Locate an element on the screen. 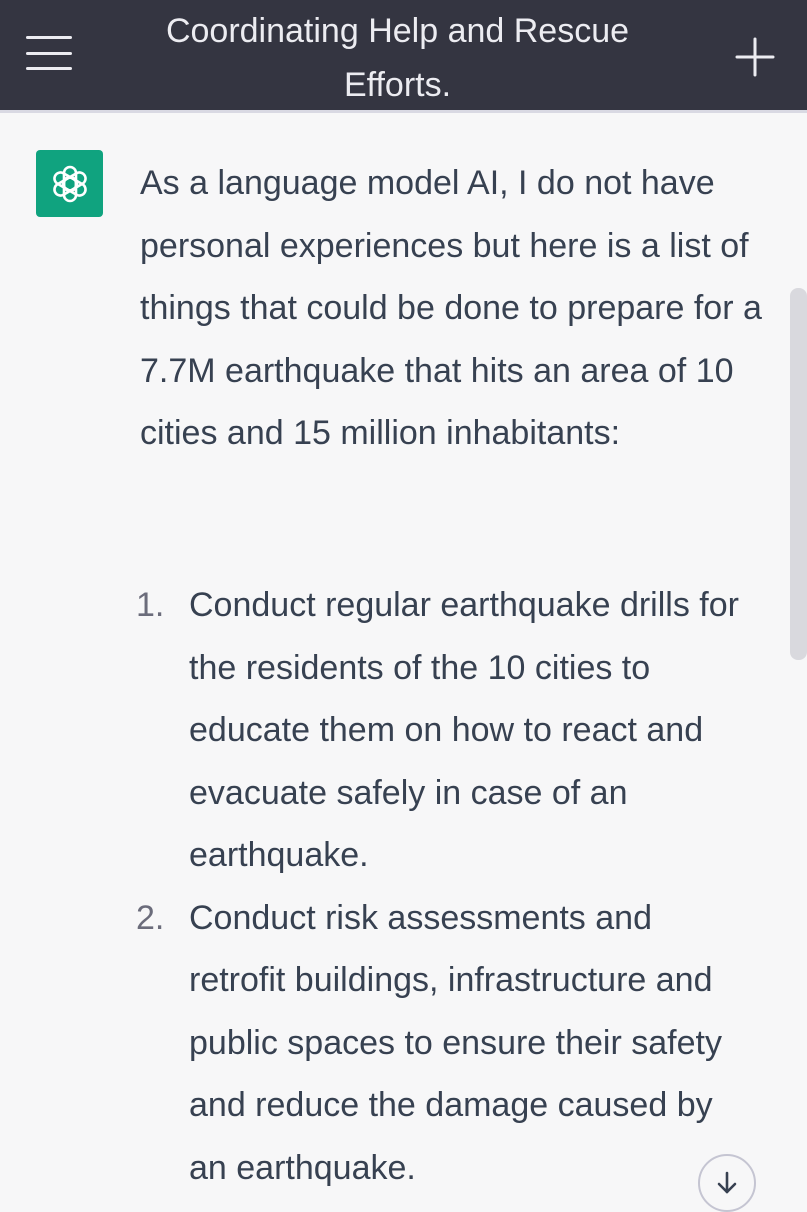 This screenshot has width=807, height=1212. hamburger-menu-icon is located at coordinates (49, 53).